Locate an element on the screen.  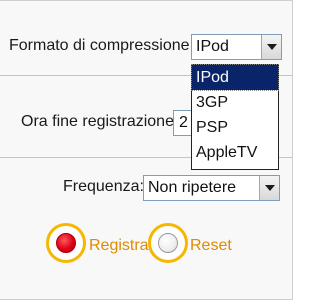
record-button-label: Registra is located at coordinates (119, 246).